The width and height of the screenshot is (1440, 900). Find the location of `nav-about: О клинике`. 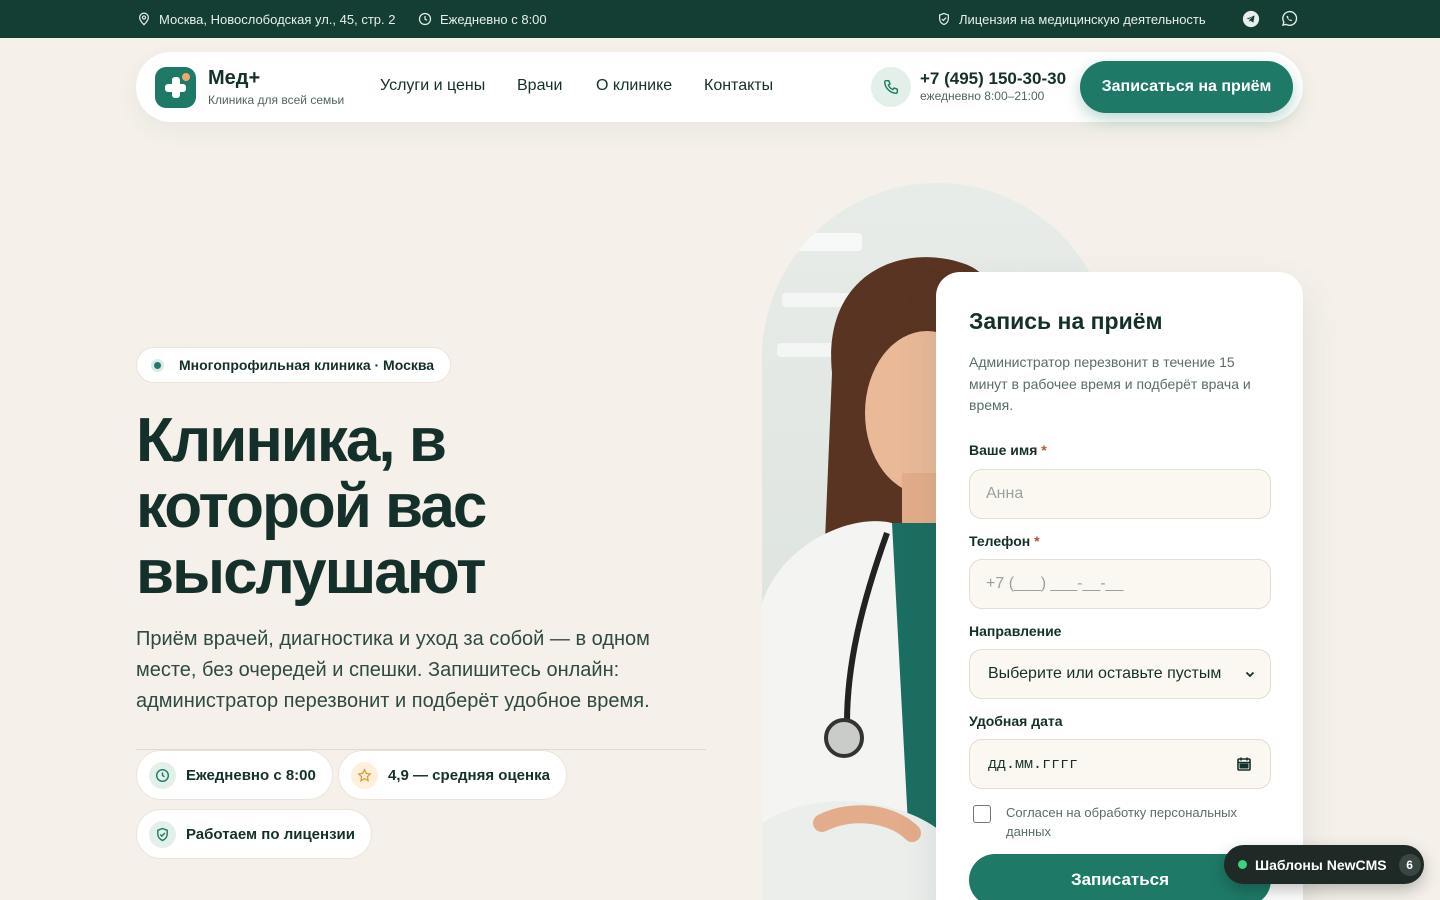

nav-about: О клинике is located at coordinates (634, 86).